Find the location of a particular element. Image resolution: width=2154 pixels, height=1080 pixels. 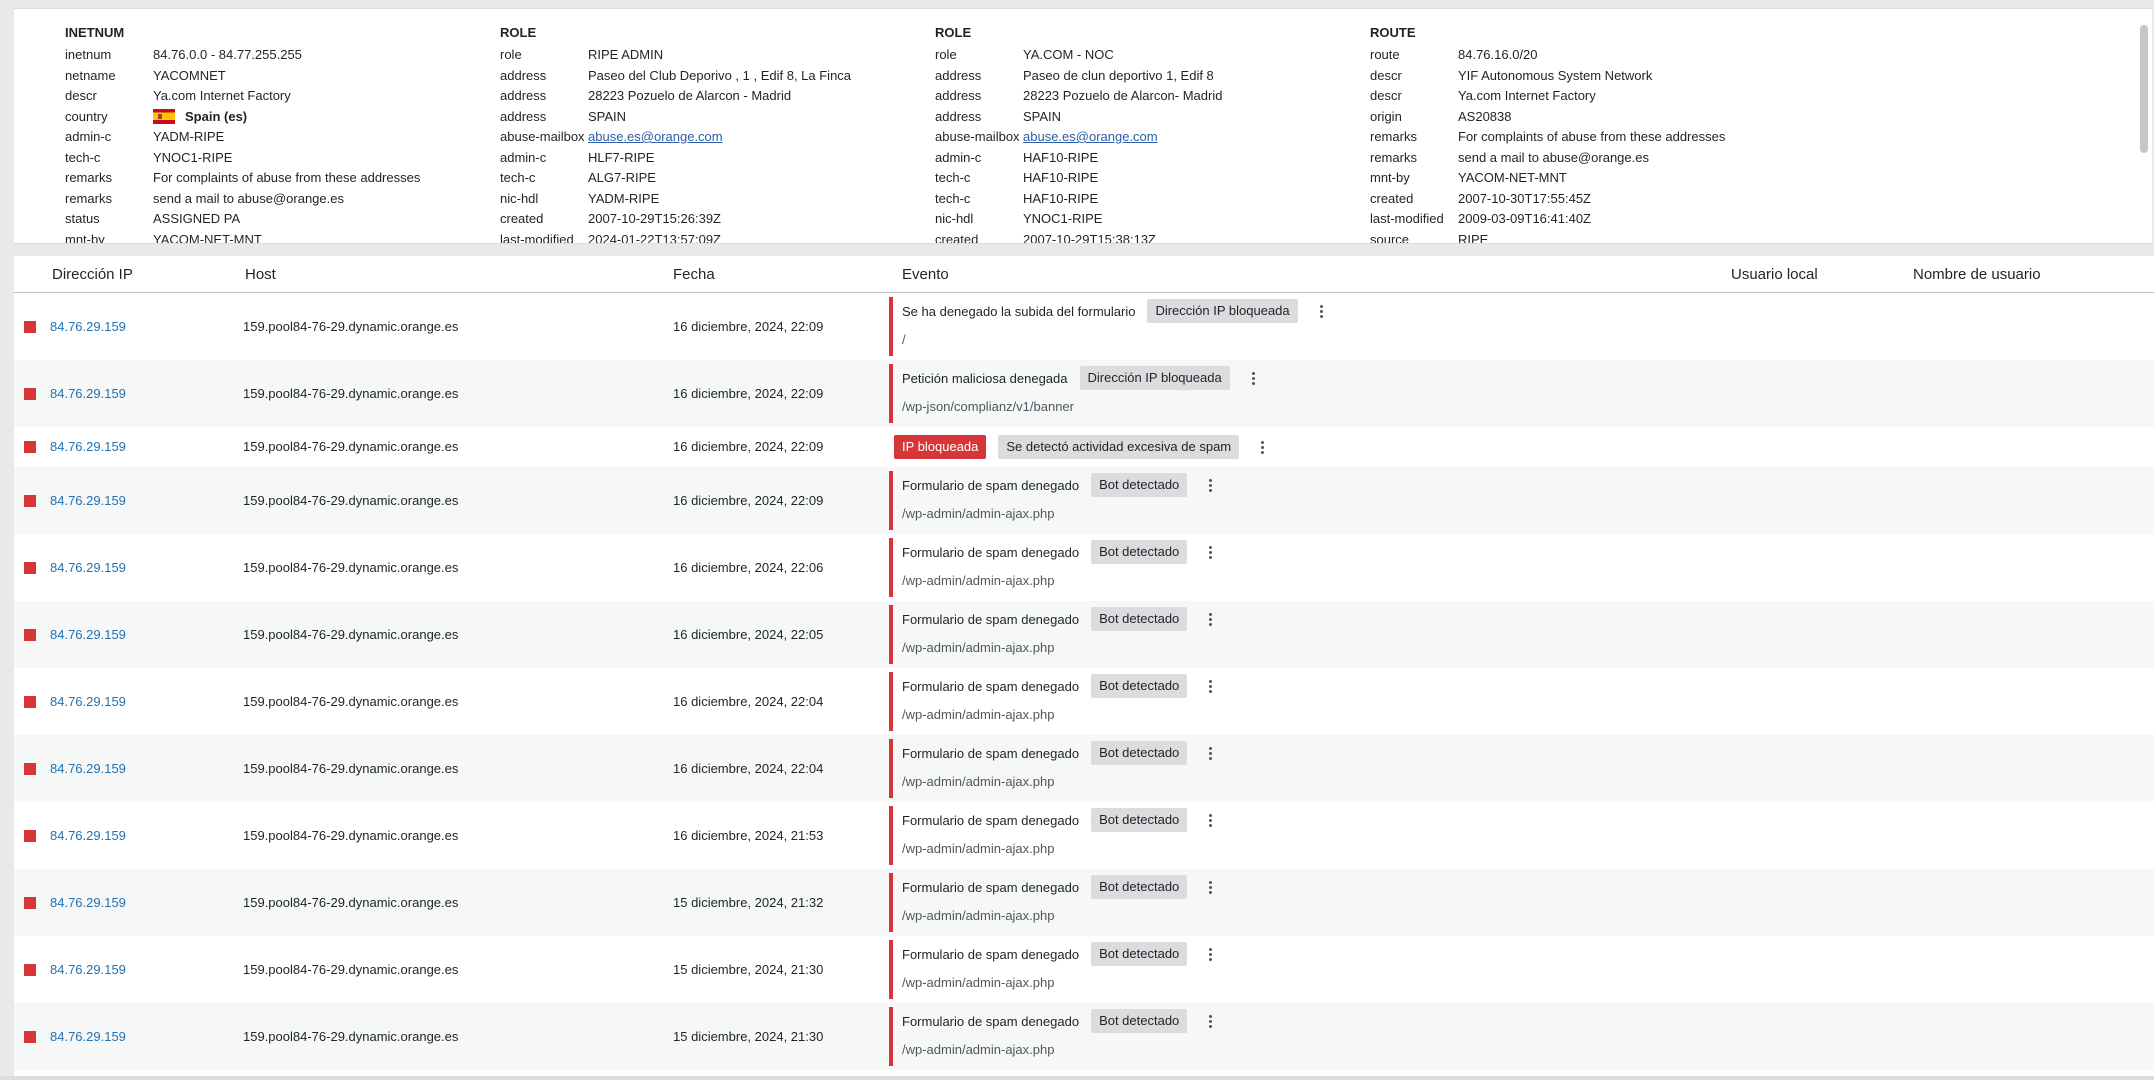

whois-key: address is located at coordinates (958, 116).